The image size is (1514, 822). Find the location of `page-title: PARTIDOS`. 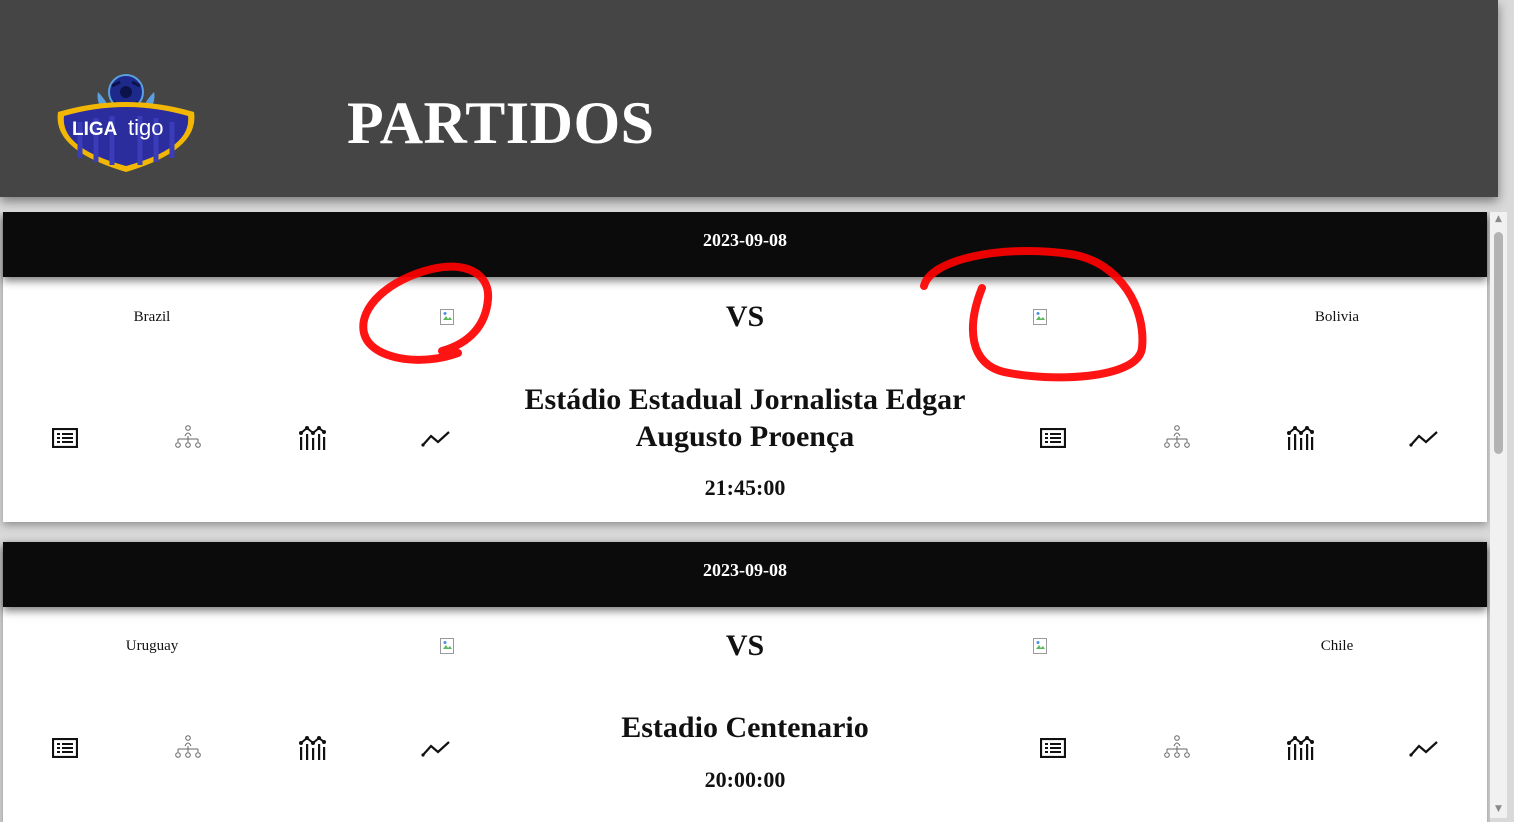

page-title: PARTIDOS is located at coordinates (501, 123).